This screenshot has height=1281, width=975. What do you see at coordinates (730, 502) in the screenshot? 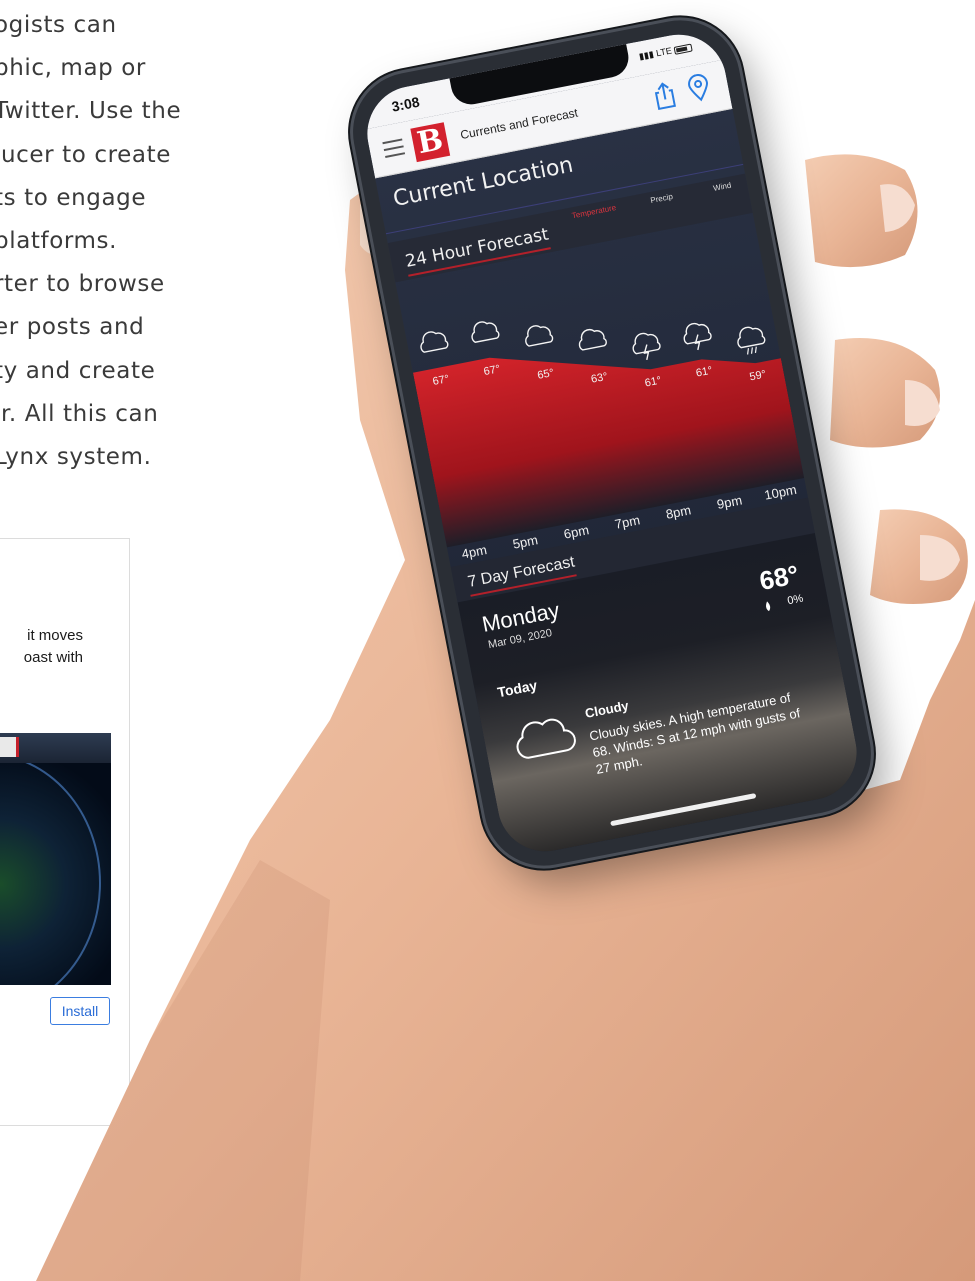
I see `hour-tick-label: 9pm` at bounding box center [730, 502].